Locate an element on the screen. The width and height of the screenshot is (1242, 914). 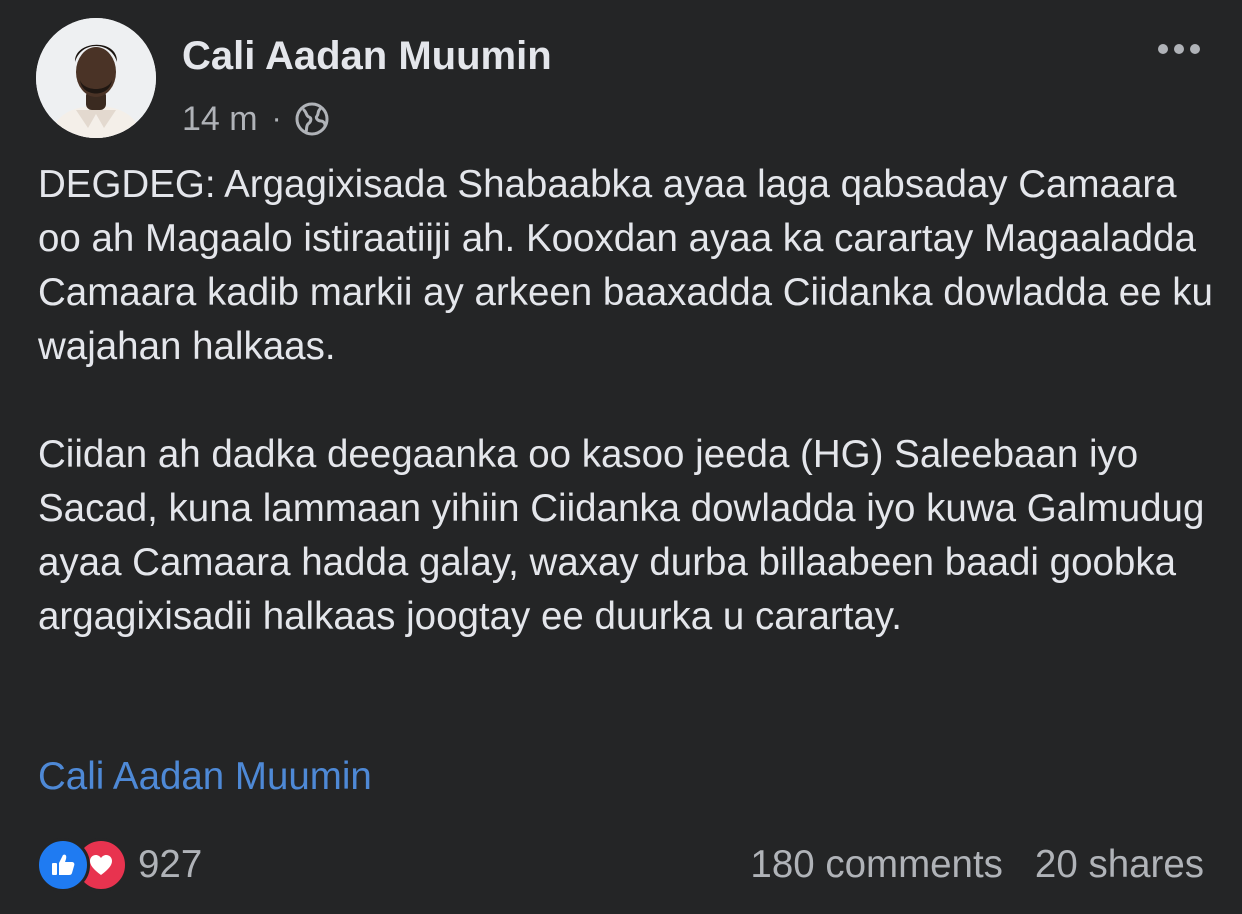
tagged-profile-link: Cali Aadan Muumin is located at coordinates (205, 777).